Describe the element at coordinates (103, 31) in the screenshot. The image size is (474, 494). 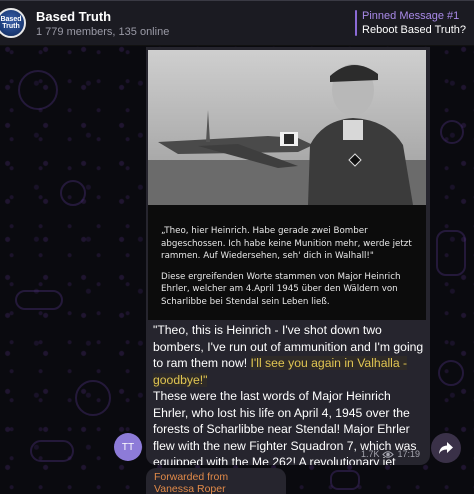
I see `member-count: 1 779 members, 135 online` at that location.